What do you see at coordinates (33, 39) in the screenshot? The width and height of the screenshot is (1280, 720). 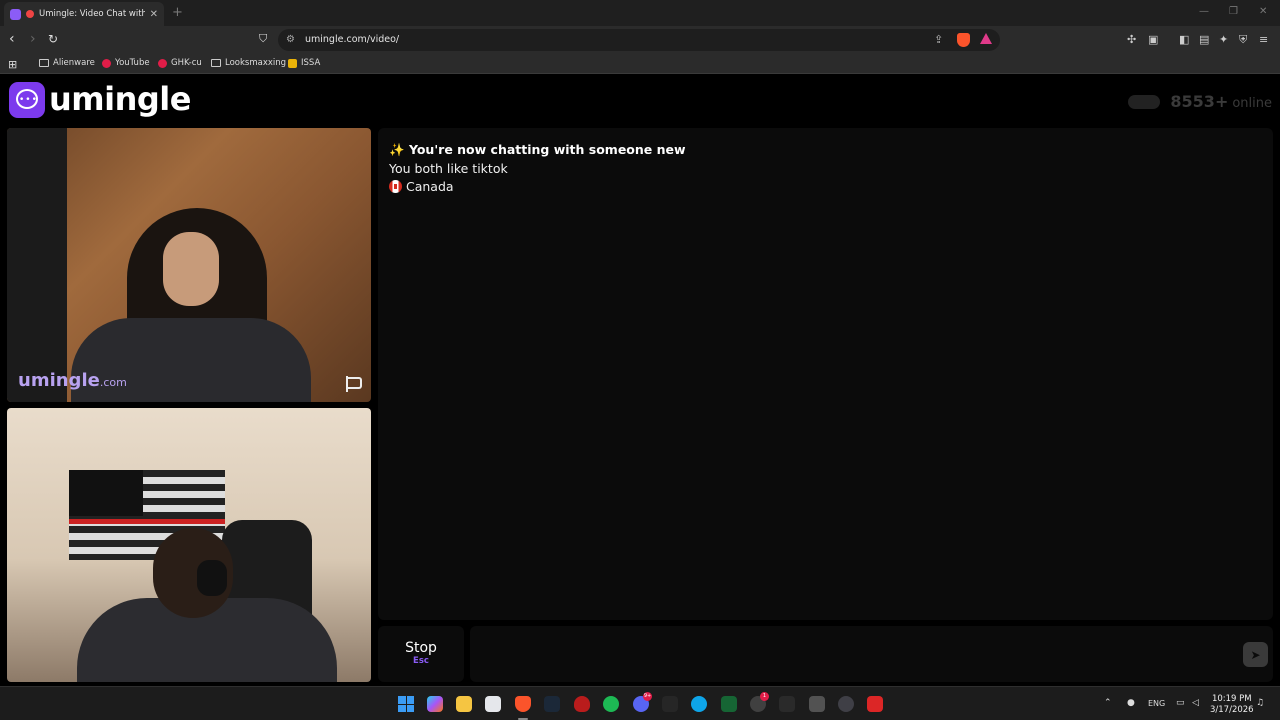 I see `forward-arrow-icon: ›` at bounding box center [33, 39].